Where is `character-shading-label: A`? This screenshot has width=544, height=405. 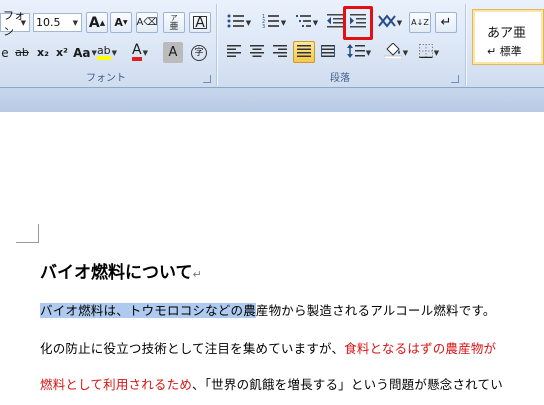 character-shading-label: A is located at coordinates (173, 52).